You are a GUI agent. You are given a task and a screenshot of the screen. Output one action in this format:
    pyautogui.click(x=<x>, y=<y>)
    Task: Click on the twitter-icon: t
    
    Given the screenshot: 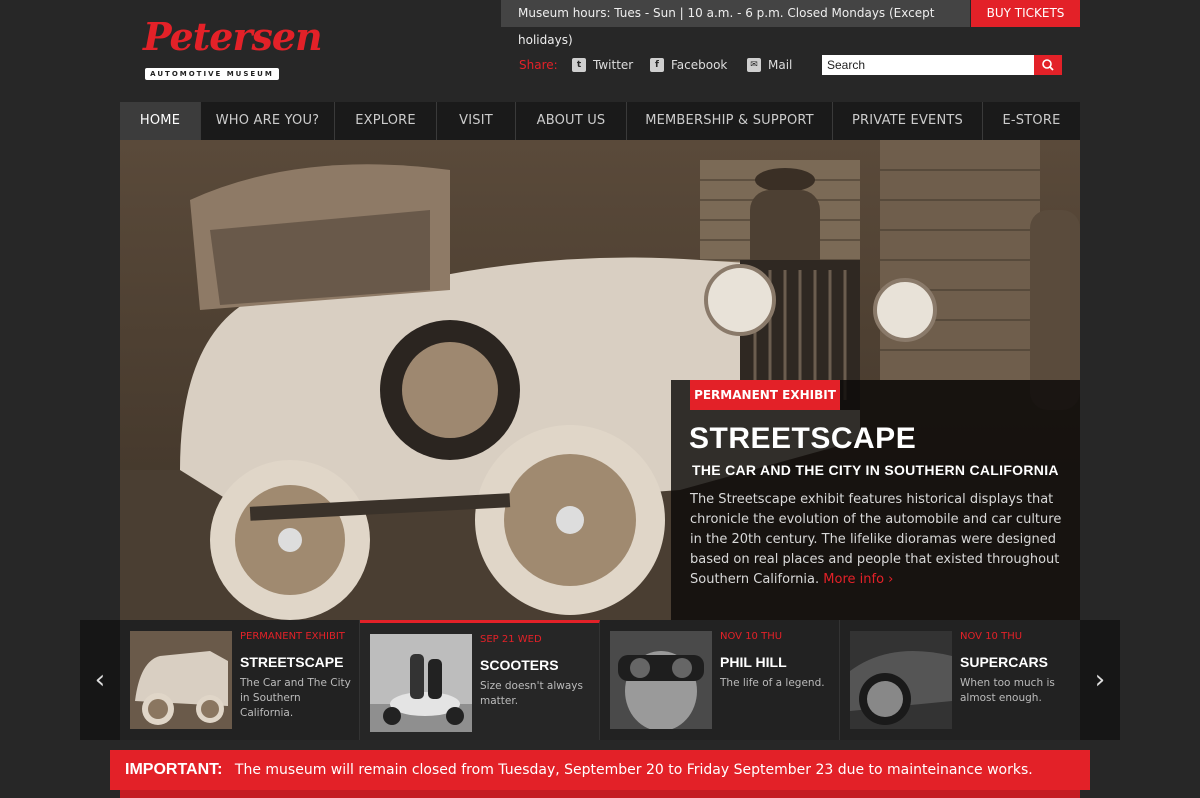 What is the action you would take?
    pyautogui.click(x=579, y=65)
    